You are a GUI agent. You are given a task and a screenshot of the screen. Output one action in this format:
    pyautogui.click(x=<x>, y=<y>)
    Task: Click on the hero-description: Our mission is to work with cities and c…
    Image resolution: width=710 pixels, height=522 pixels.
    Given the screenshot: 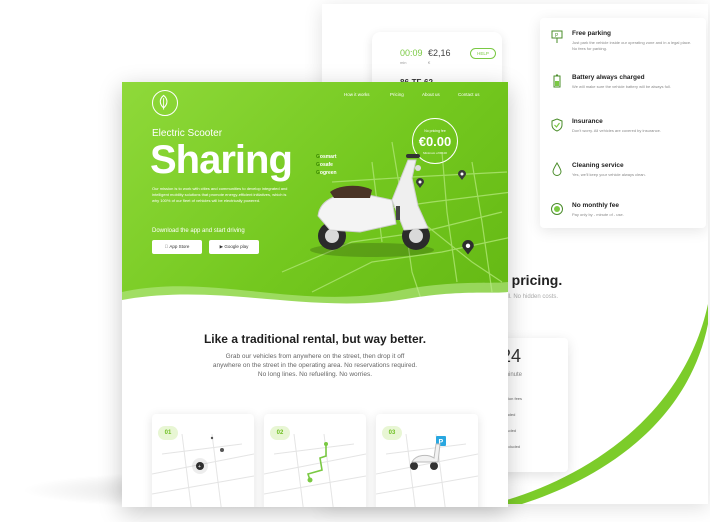 What is the action you would take?
    pyautogui.click(x=220, y=194)
    